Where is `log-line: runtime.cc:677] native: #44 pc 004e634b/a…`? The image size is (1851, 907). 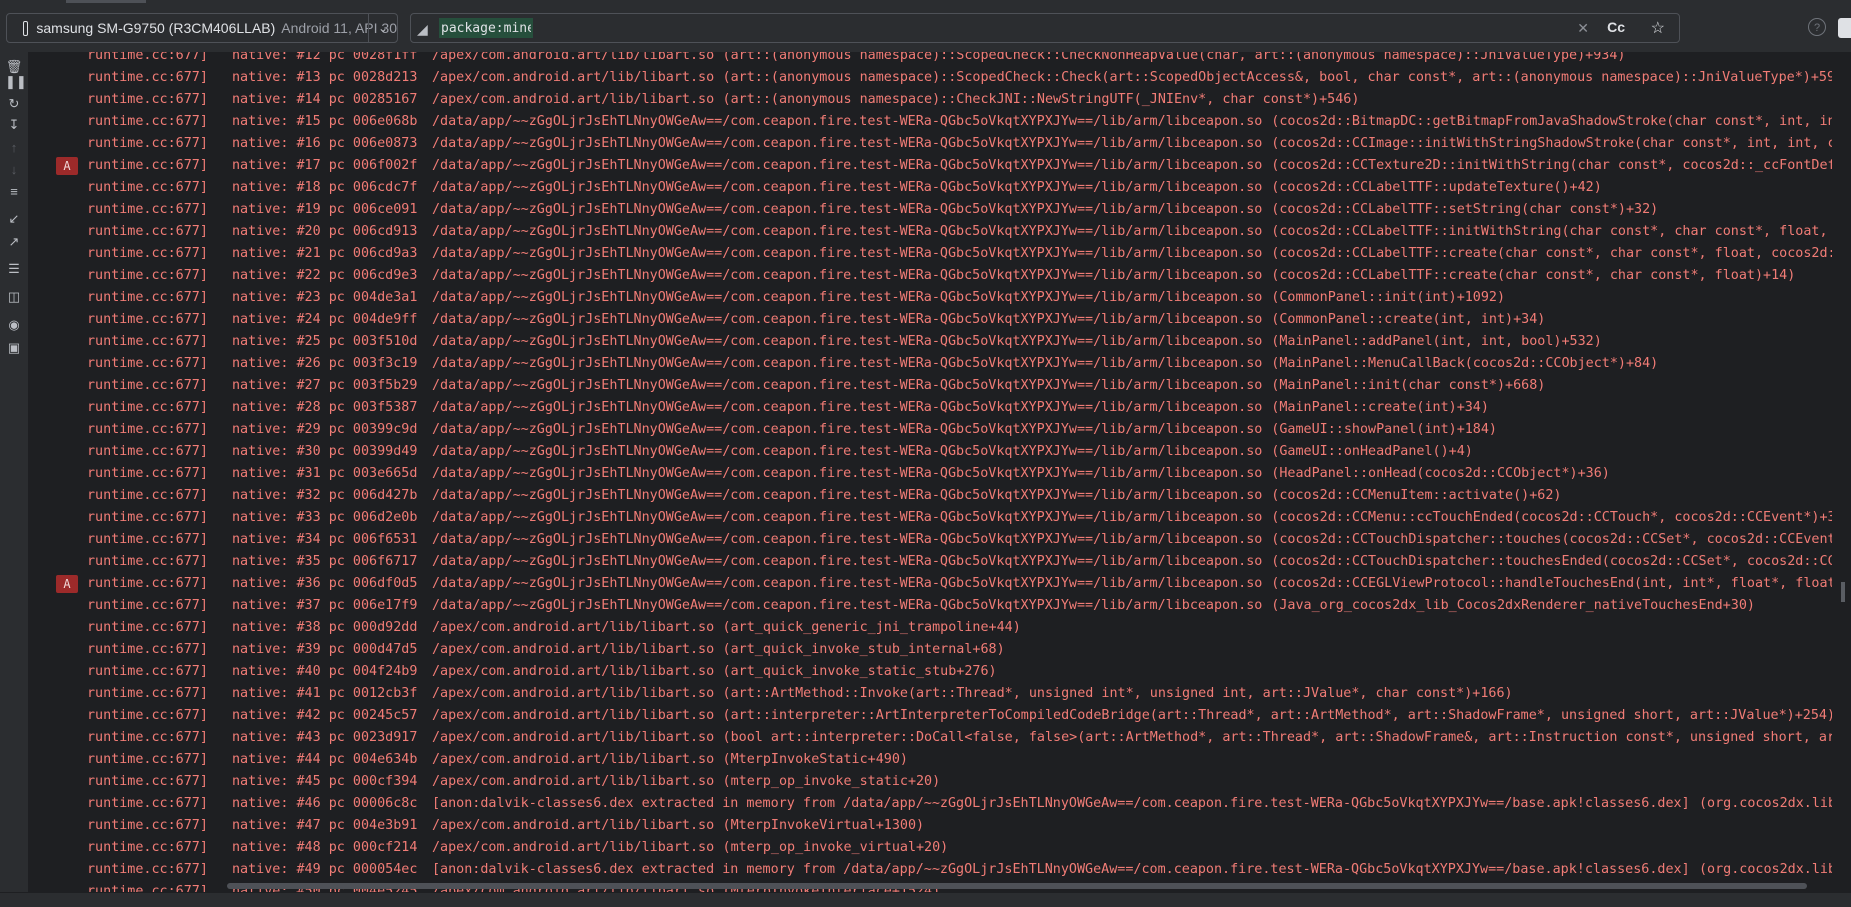 log-line: runtime.cc:677] native: #44 pc 004e634b/a… is located at coordinates (930, 760).